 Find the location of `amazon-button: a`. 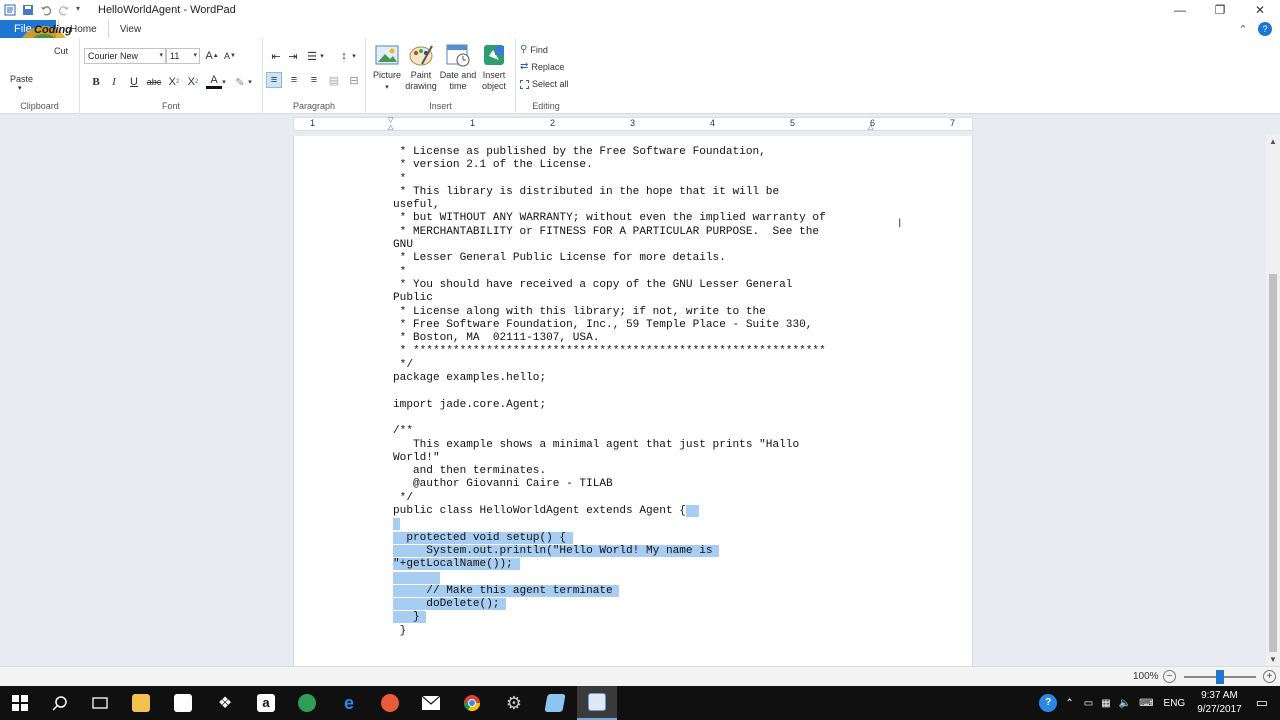

amazon-button: a is located at coordinates (266, 703).